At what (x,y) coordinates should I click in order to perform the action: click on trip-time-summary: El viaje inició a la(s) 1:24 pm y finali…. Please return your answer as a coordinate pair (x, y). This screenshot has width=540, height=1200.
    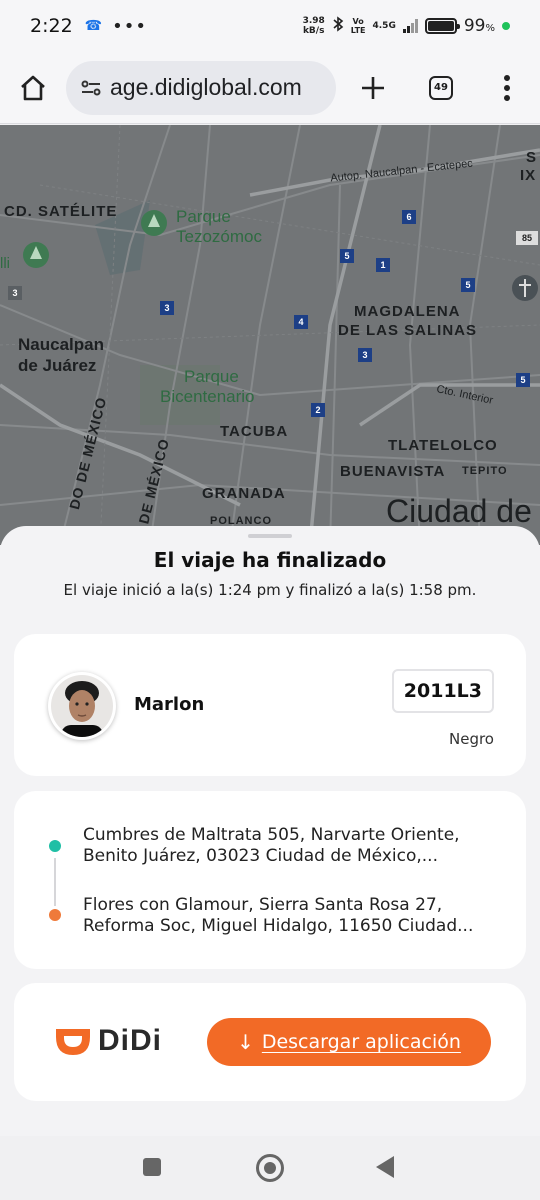
    Looking at the image, I should click on (270, 590).